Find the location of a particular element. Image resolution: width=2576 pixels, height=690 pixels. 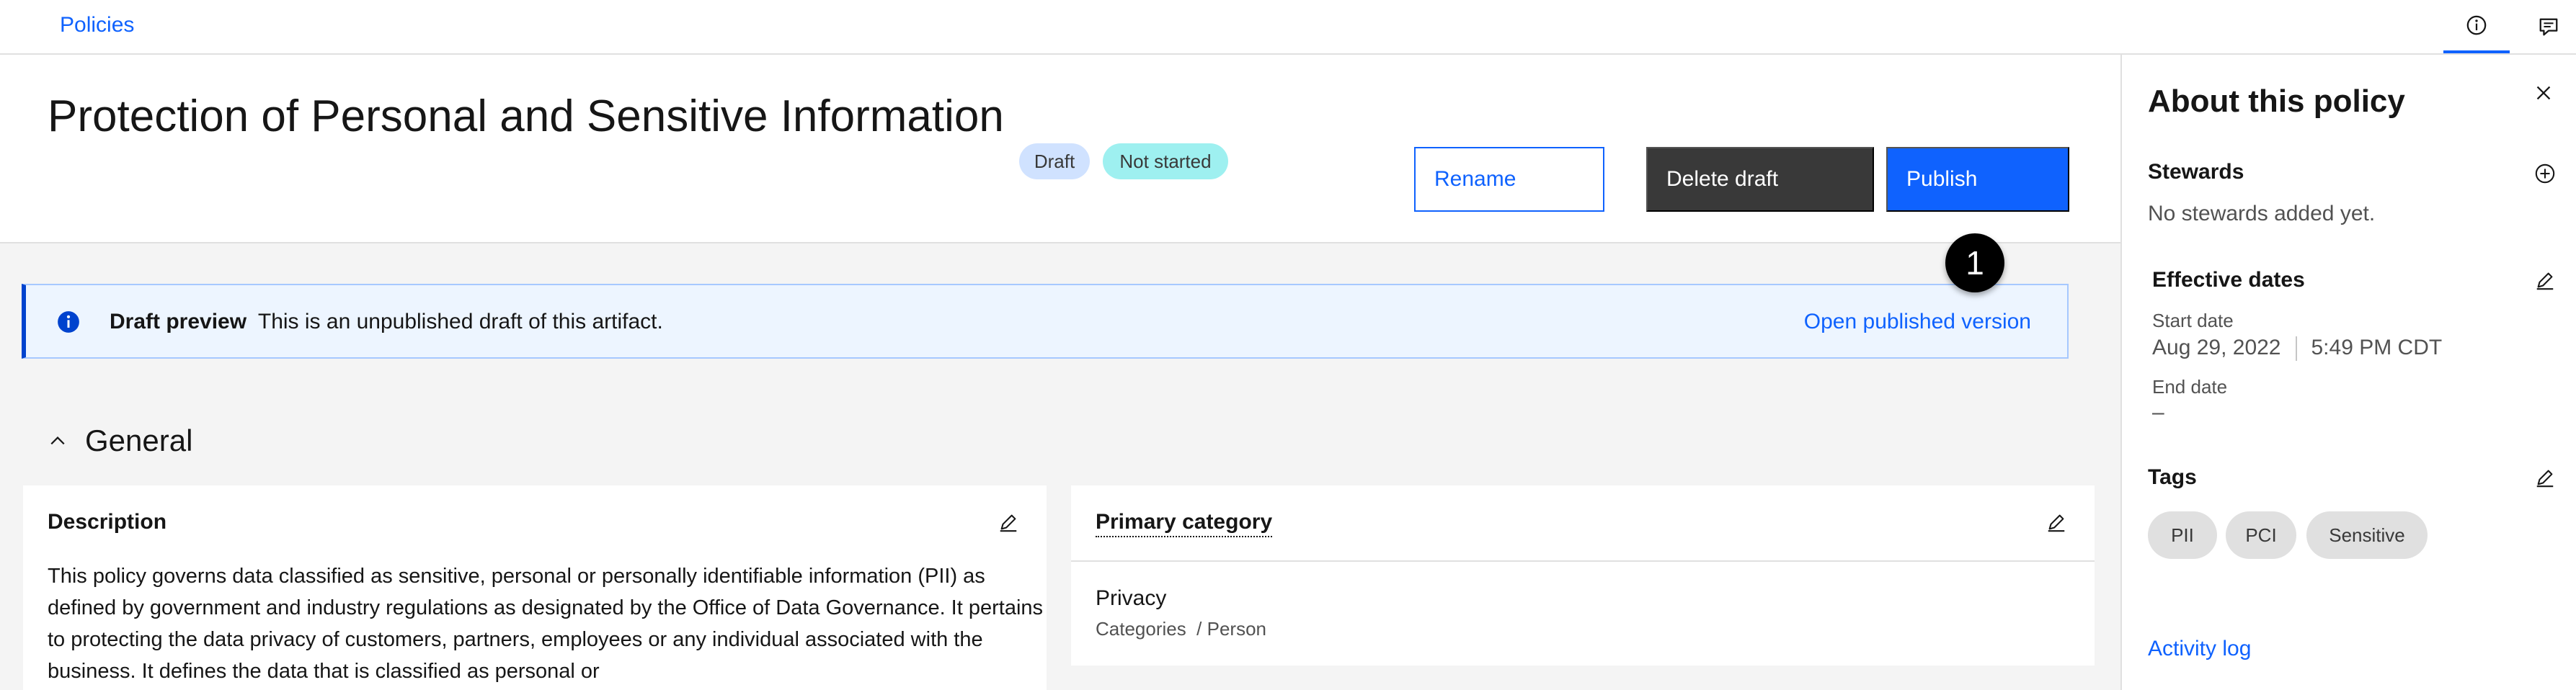

info-tab is located at coordinates (2476, 26).